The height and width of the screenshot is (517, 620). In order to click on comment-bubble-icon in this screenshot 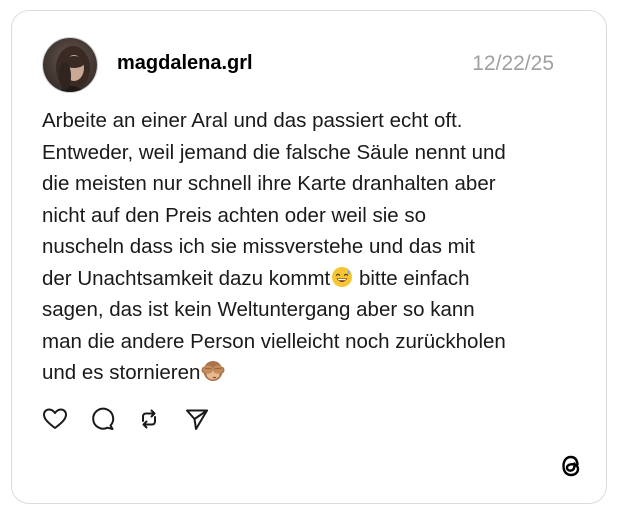, I will do `click(103, 419)`.